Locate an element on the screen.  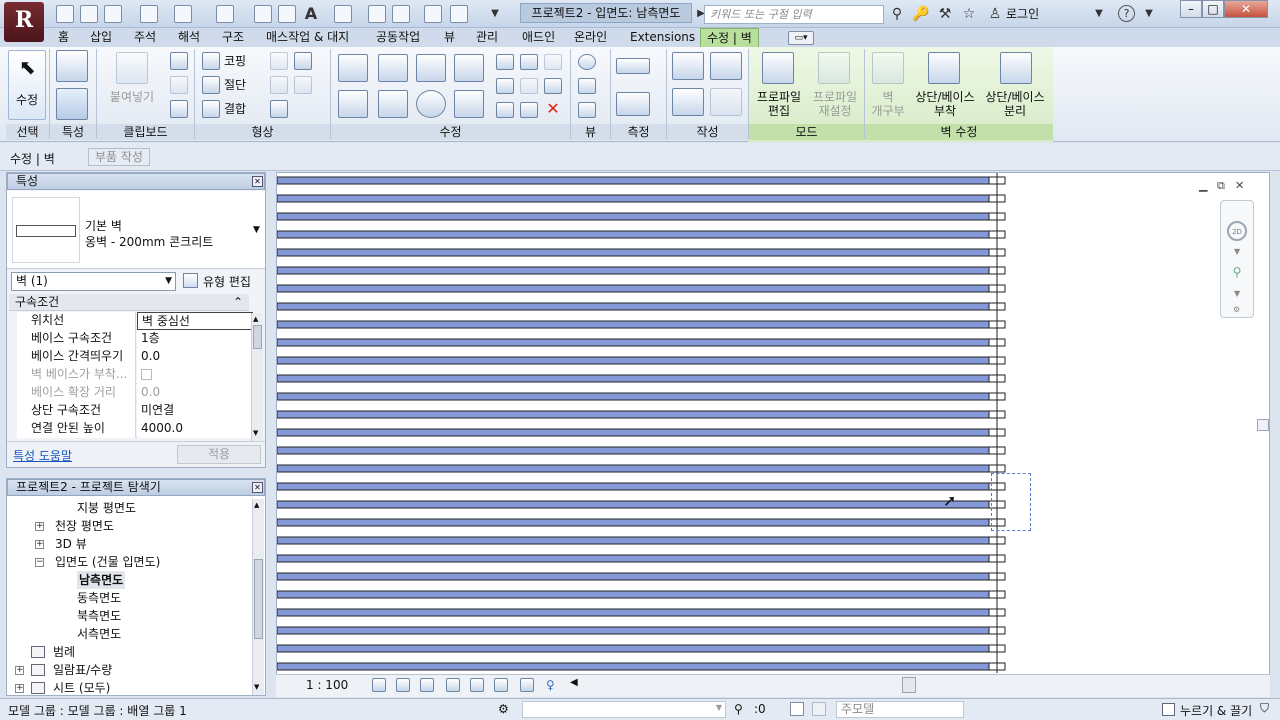
scale-icon is located at coordinates (529, 86).